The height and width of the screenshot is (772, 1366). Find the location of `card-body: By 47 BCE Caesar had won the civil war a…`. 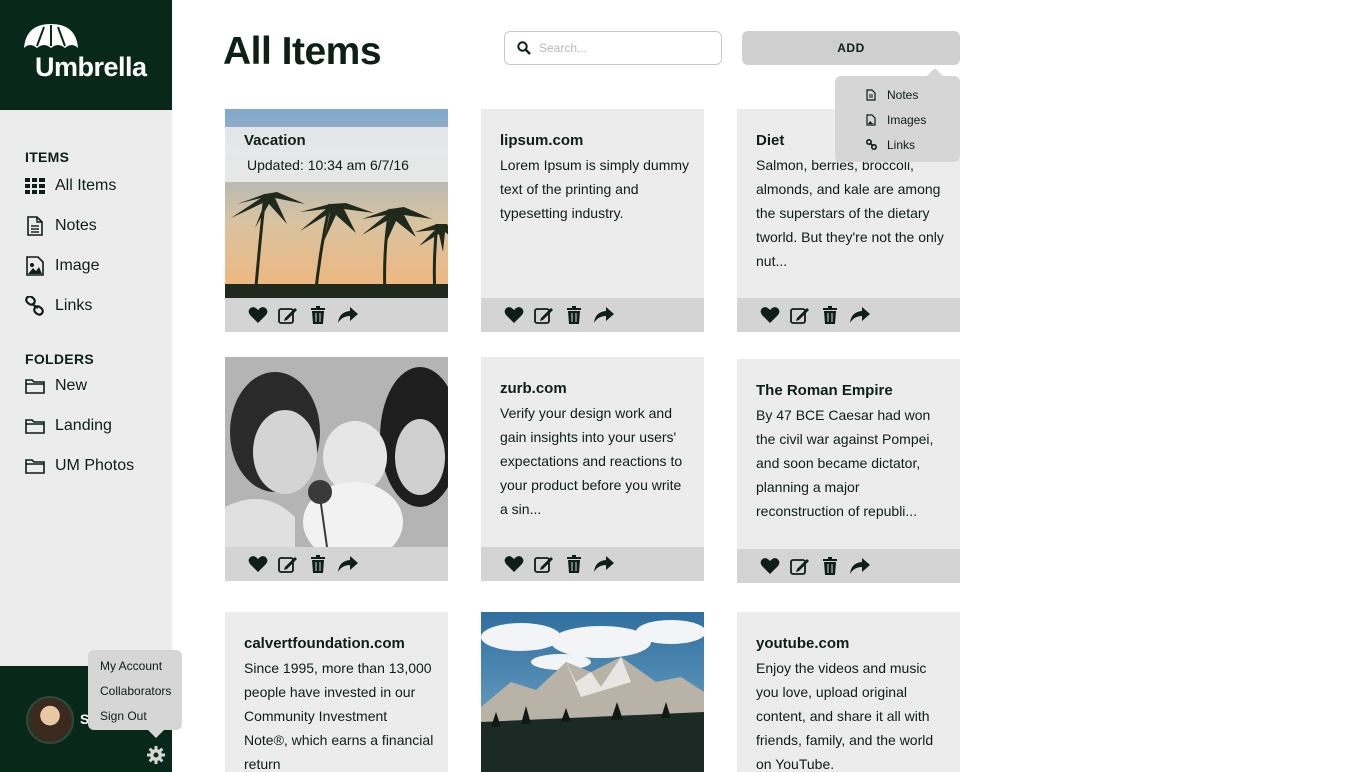

card-body: By 47 BCE Caesar had won the civil war a… is located at coordinates (845, 463).